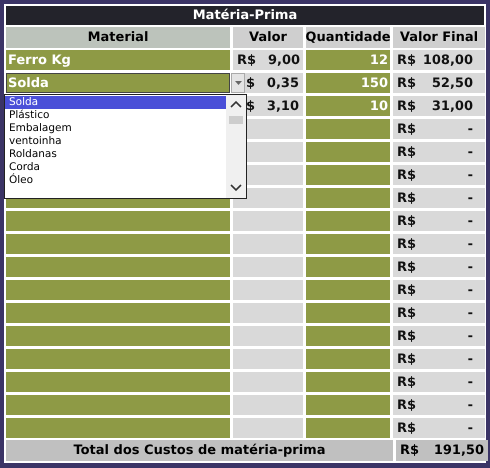 Image resolution: width=490 pixels, height=468 pixels. What do you see at coordinates (115, 167) in the screenshot?
I see `dropdown-option: Corda` at bounding box center [115, 167].